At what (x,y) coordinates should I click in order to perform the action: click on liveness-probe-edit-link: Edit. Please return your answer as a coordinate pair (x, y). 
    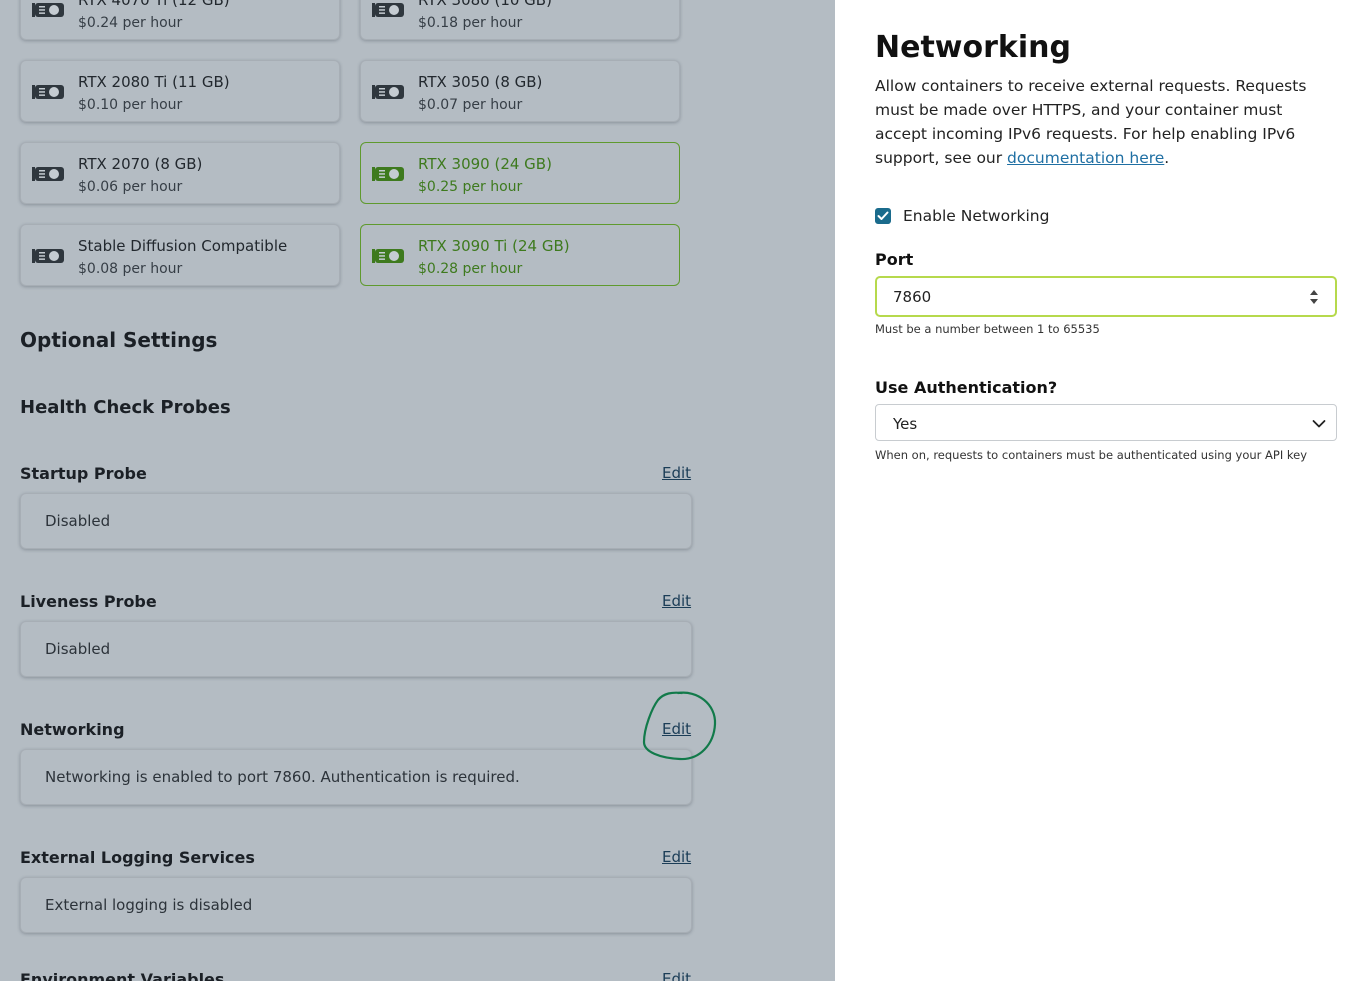
    Looking at the image, I should click on (676, 601).